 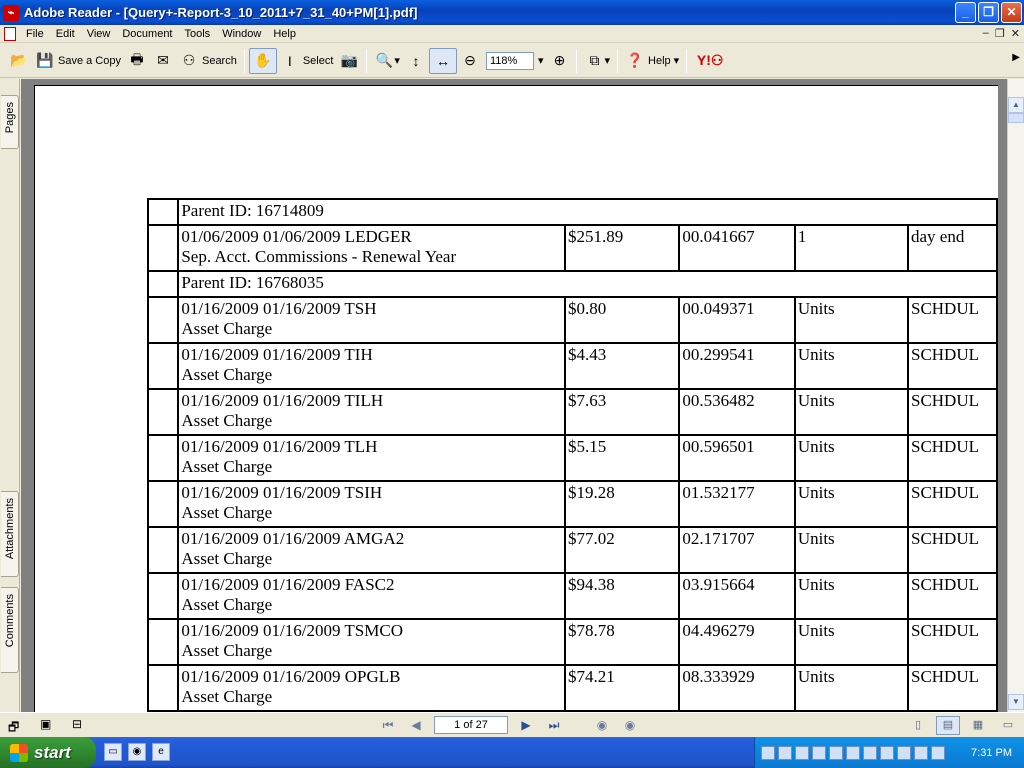 I want to click on transaction-line: 01/16/2009 01/16/2009 OPGLB, so click(x=291, y=676).